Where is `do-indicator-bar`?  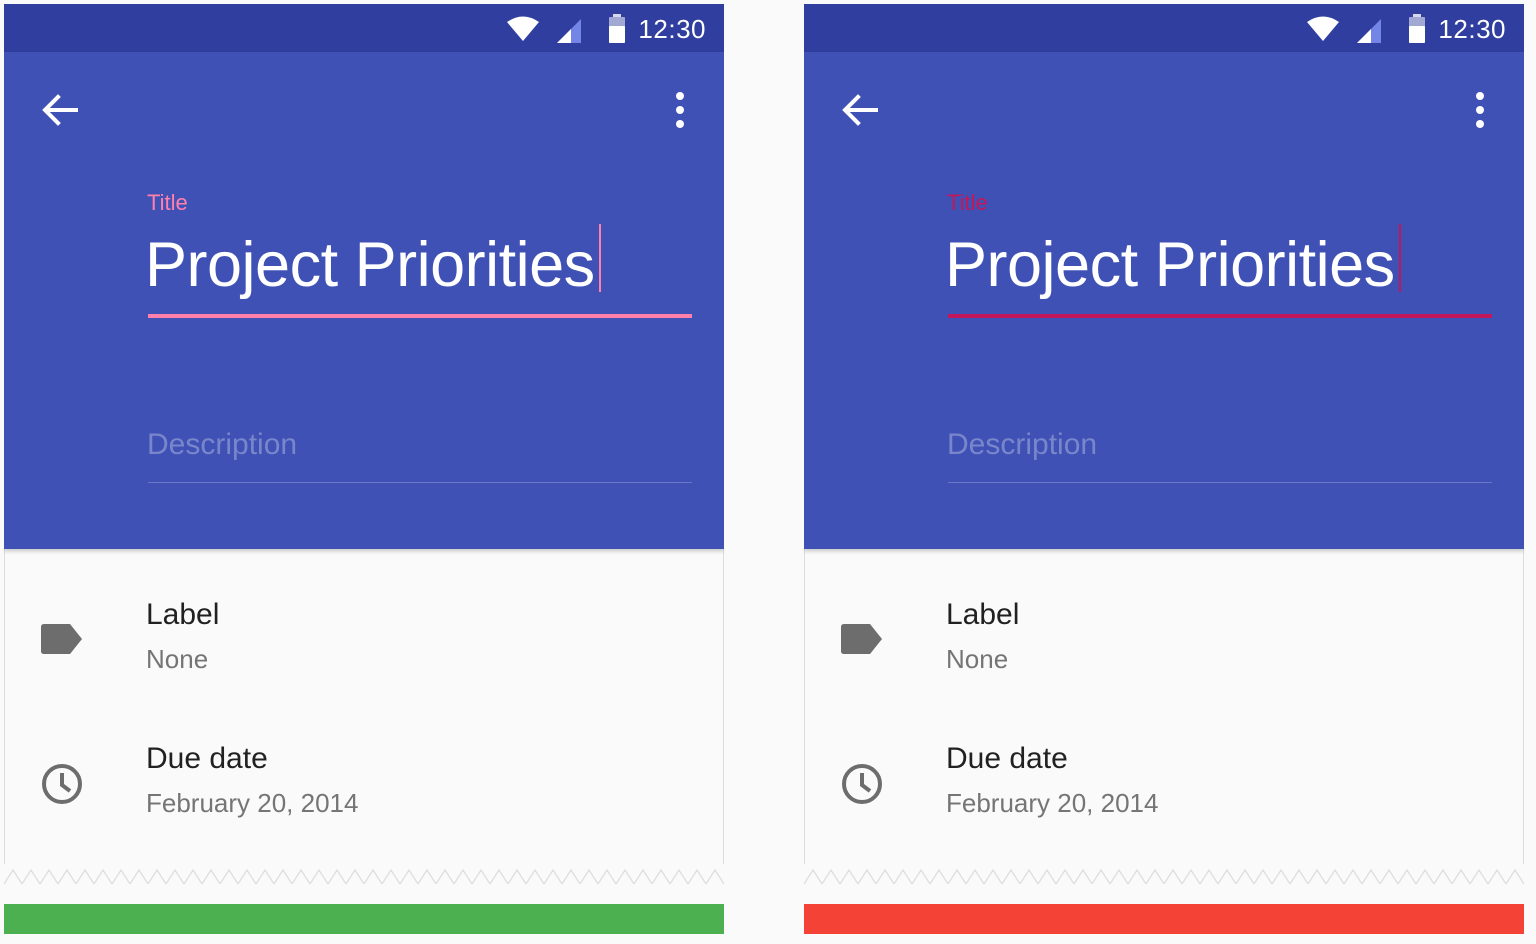 do-indicator-bar is located at coordinates (364, 919).